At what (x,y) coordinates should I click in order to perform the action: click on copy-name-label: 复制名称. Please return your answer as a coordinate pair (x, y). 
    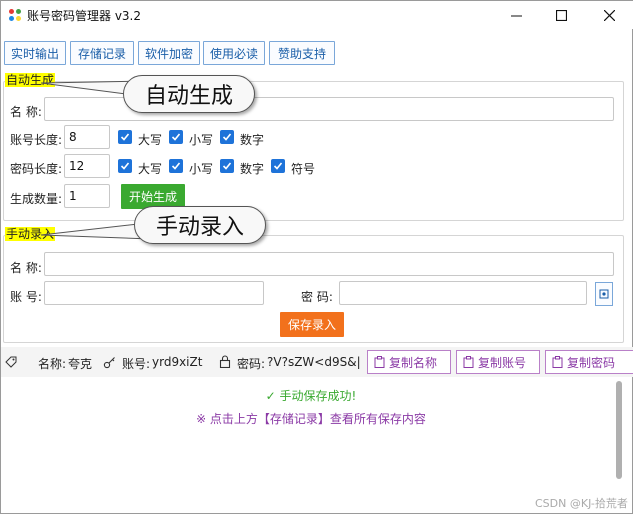
    Looking at the image, I should click on (413, 362).